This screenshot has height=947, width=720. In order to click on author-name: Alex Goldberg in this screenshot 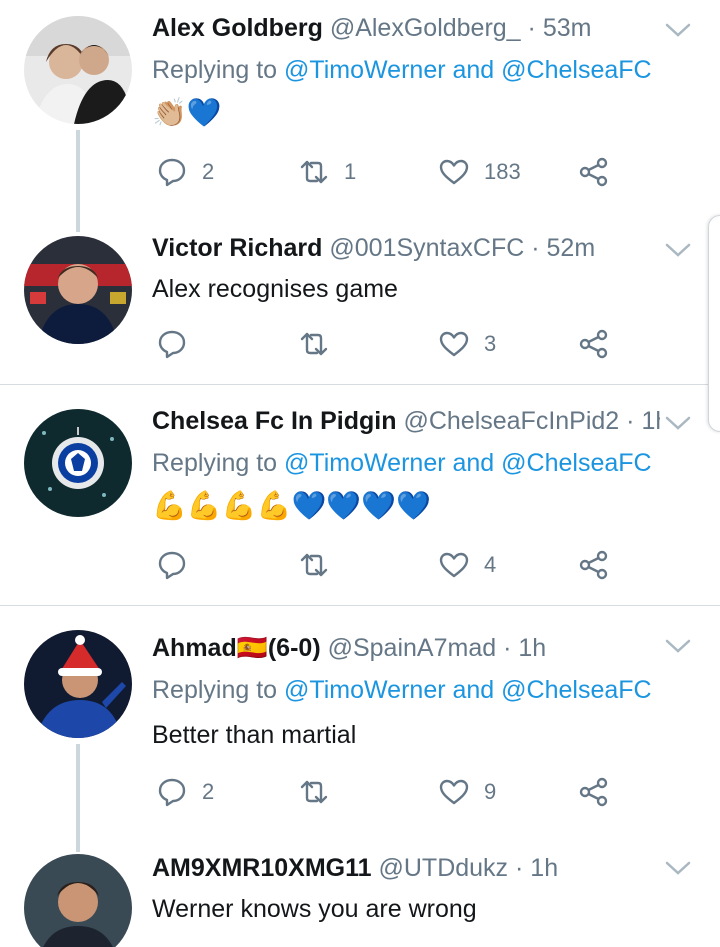, I will do `click(237, 28)`.